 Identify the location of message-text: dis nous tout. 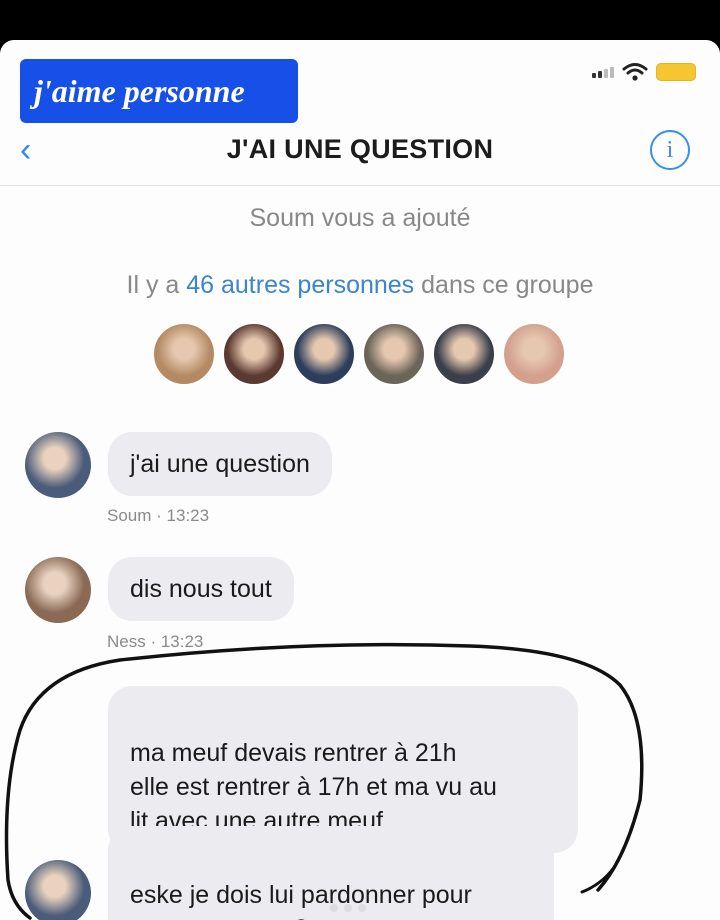
(201, 589).